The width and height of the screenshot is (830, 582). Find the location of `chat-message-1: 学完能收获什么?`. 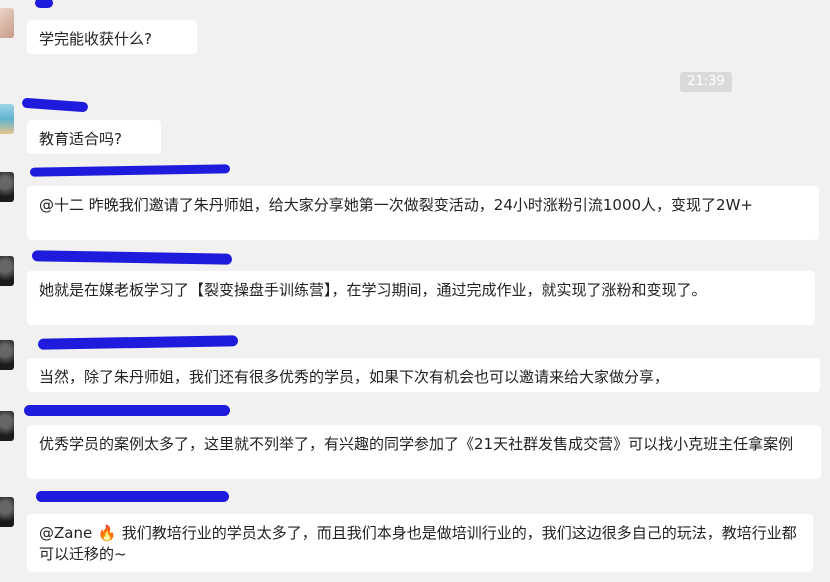

chat-message-1: 学完能收获什么? is located at coordinates (112, 37).